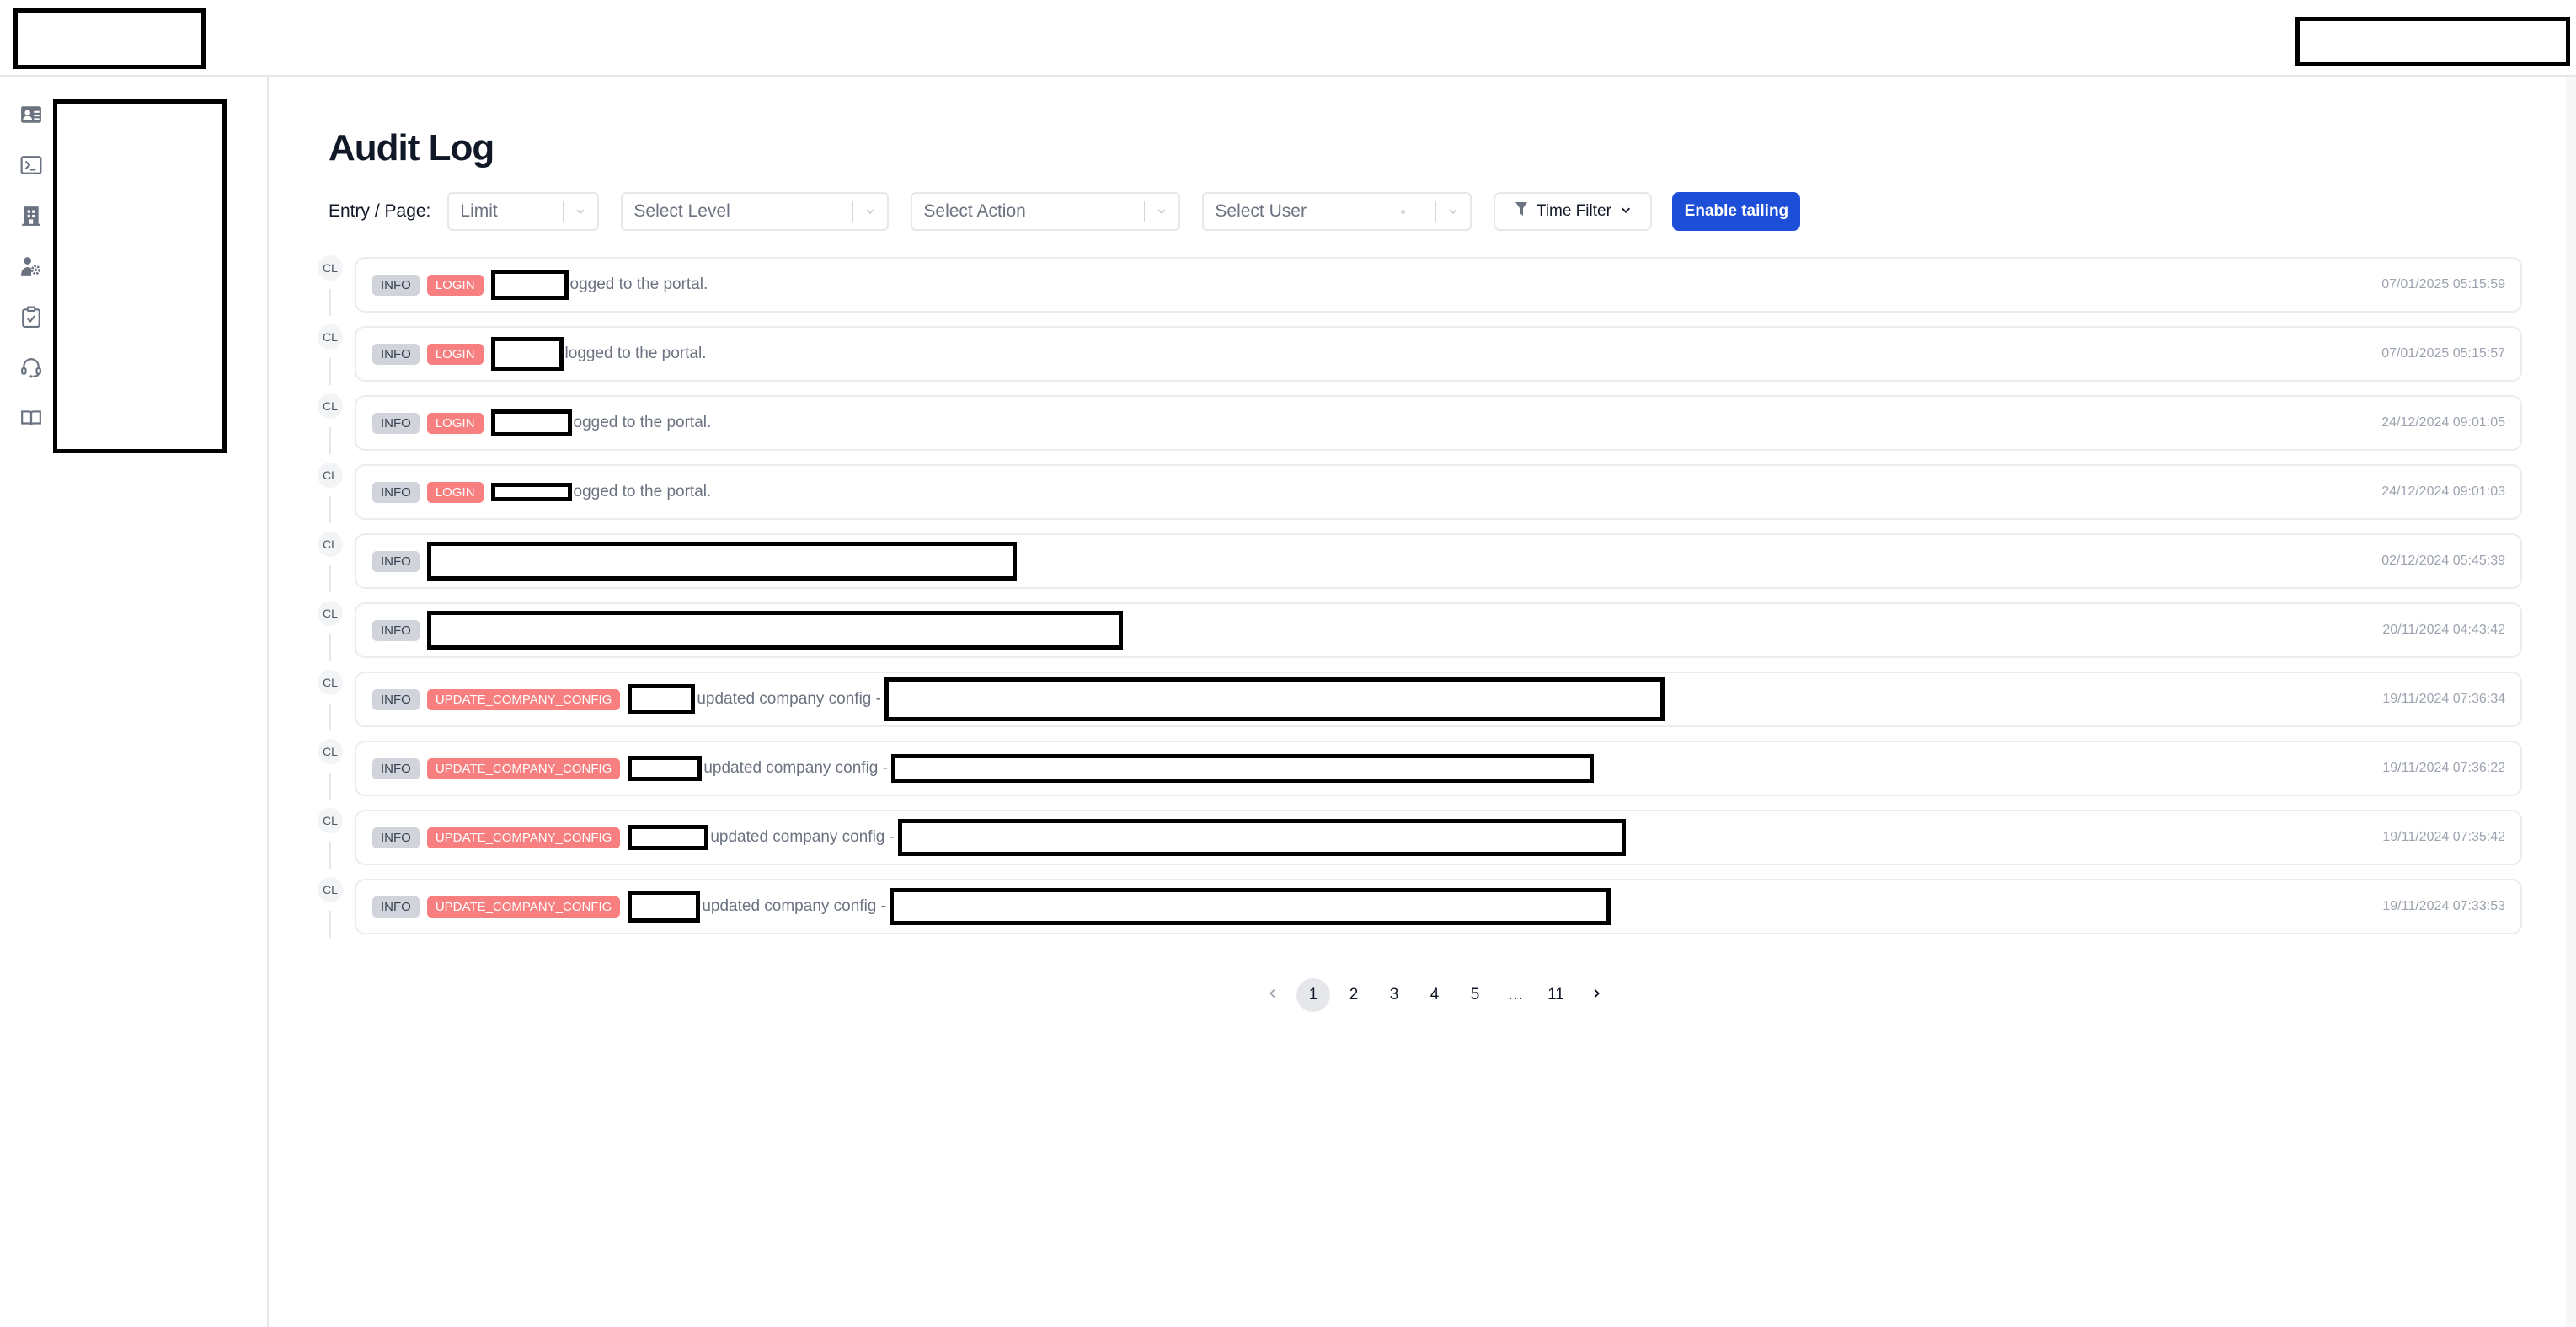 This screenshot has height=1327, width=2576. Describe the element at coordinates (2443, 353) in the screenshot. I see `log-timestamp: 07/01/2025 05:15:57` at that location.